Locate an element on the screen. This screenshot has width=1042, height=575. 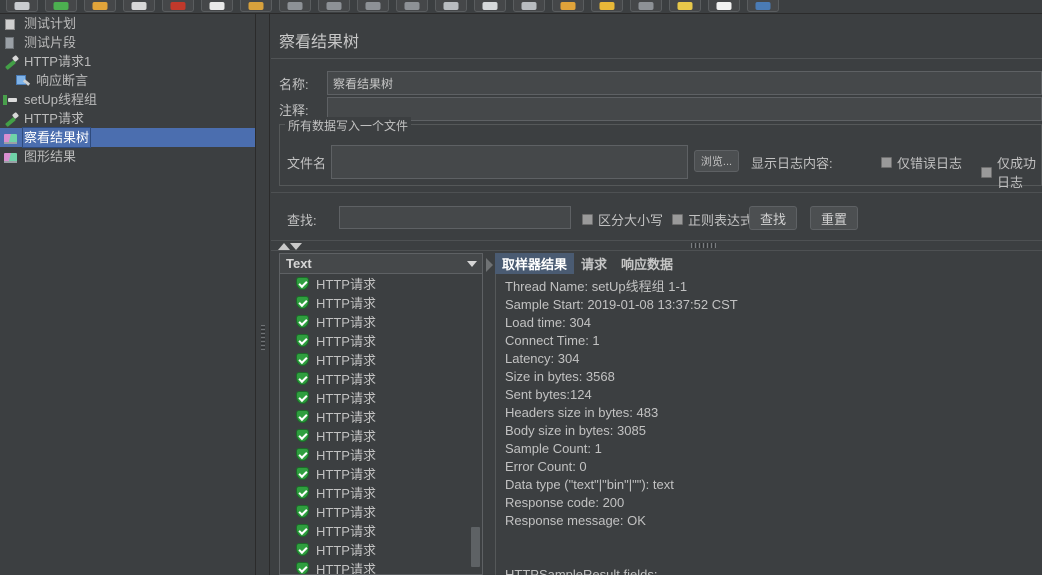
tree-item-label: HTTP请求1 is located at coordinates (58, 61).